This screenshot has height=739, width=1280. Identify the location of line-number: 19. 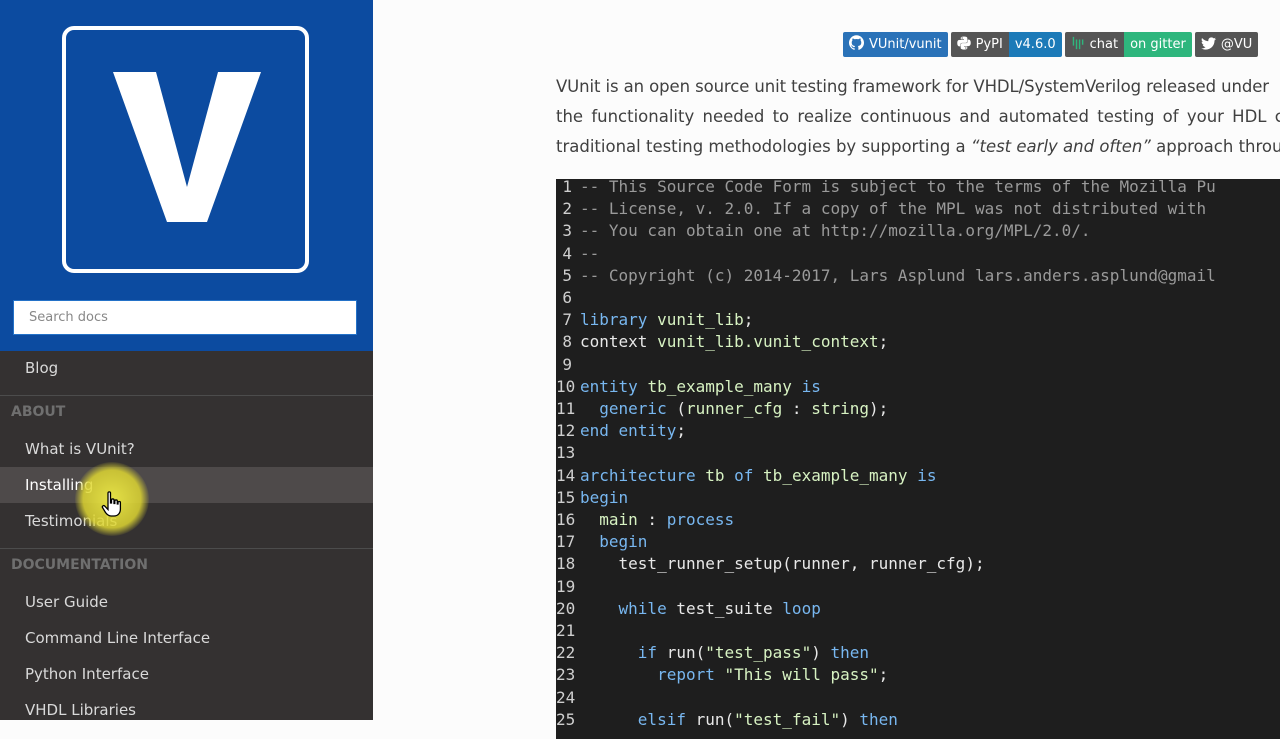
(566, 586).